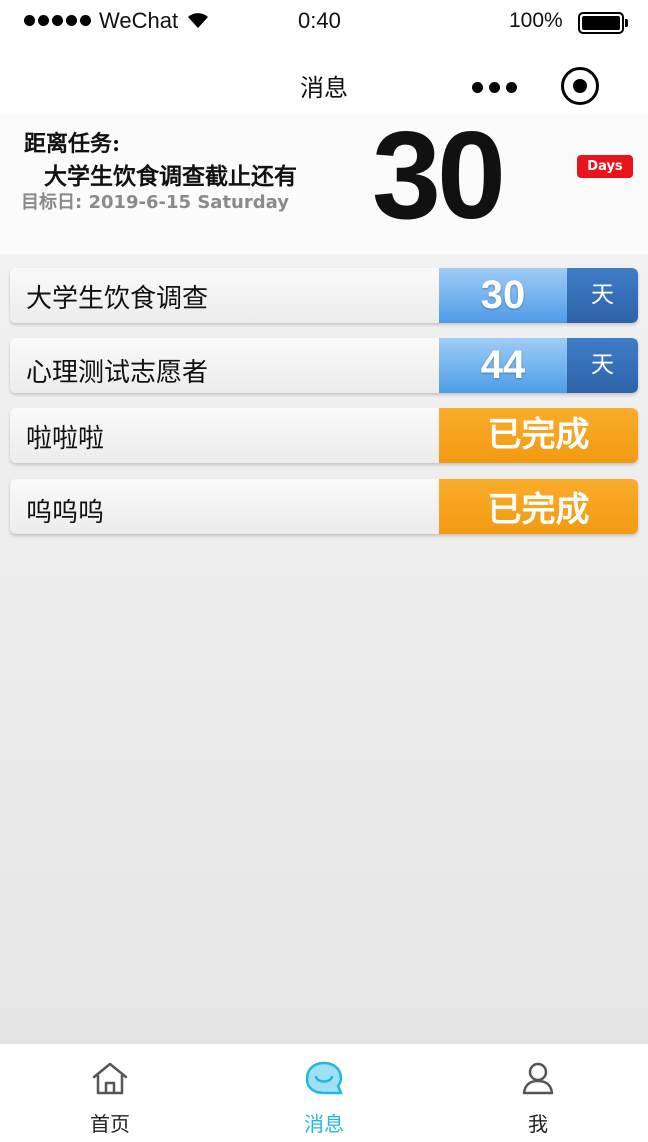 Image resolution: width=648 pixels, height=1142 pixels. Describe the element at coordinates (117, 299) in the screenshot. I see `task-name: 大学生饮食调查` at that location.